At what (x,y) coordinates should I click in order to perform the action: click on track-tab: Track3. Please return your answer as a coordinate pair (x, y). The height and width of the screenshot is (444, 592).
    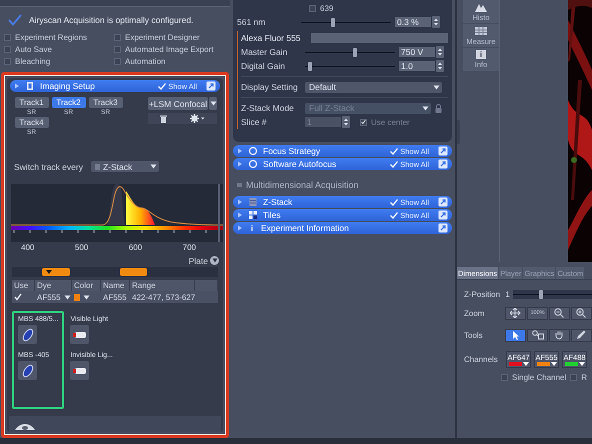
    Looking at the image, I should click on (105, 102).